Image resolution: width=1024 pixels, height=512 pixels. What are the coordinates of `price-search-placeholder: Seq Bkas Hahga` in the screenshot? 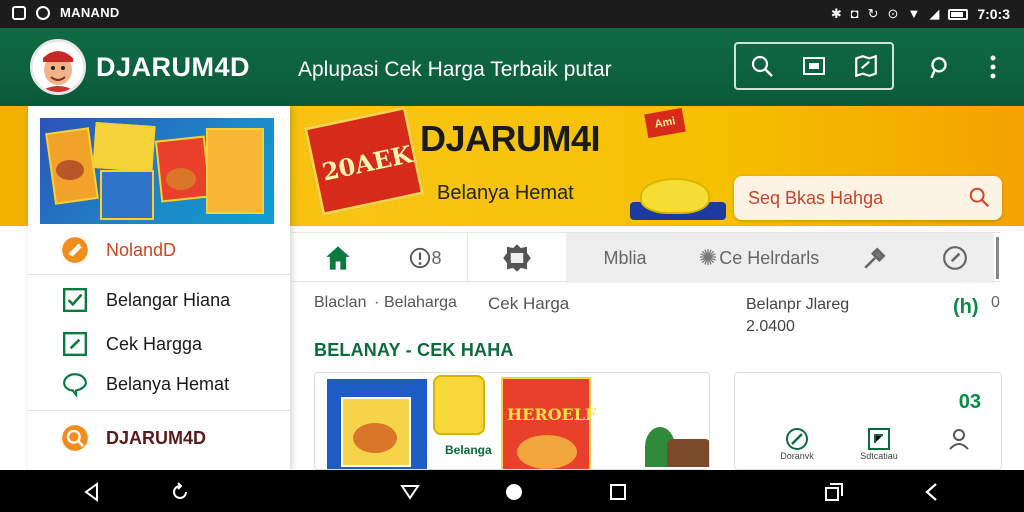 It's located at (816, 198).